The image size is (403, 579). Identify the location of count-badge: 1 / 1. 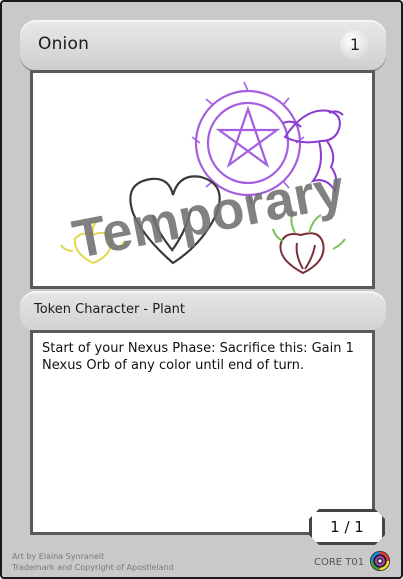
(347, 527).